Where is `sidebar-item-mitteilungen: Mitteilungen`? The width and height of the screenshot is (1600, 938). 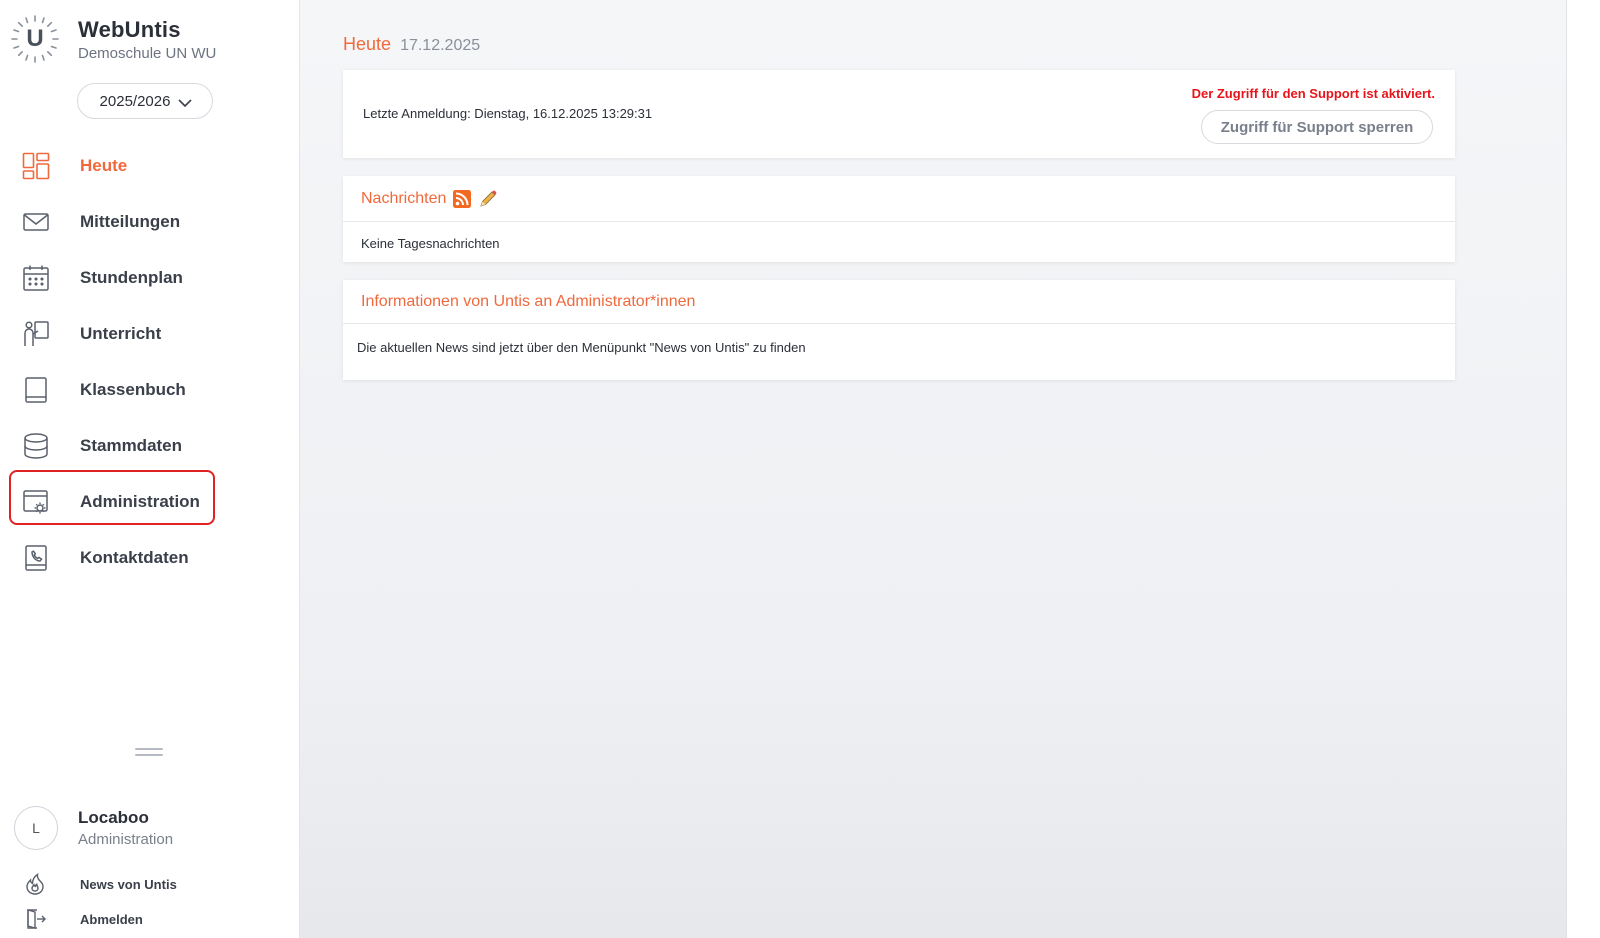 sidebar-item-mitteilungen: Mitteilungen is located at coordinates (150, 222).